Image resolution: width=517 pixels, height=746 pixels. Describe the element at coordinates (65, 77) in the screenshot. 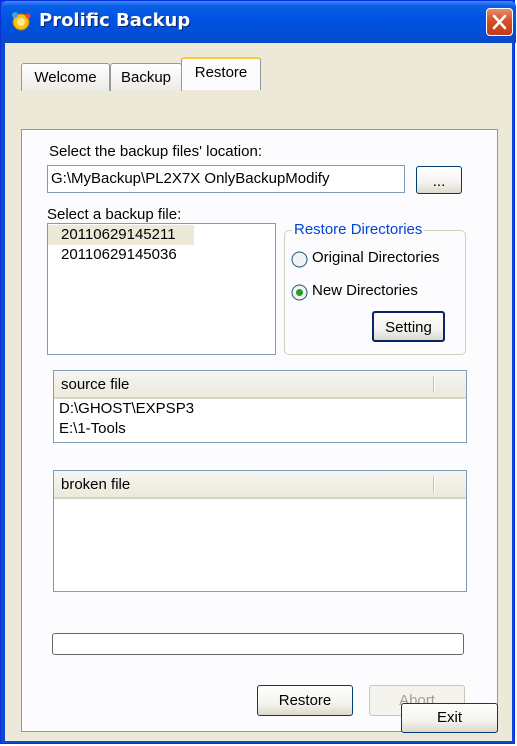

I see `tab-welcome: Welcome` at that location.